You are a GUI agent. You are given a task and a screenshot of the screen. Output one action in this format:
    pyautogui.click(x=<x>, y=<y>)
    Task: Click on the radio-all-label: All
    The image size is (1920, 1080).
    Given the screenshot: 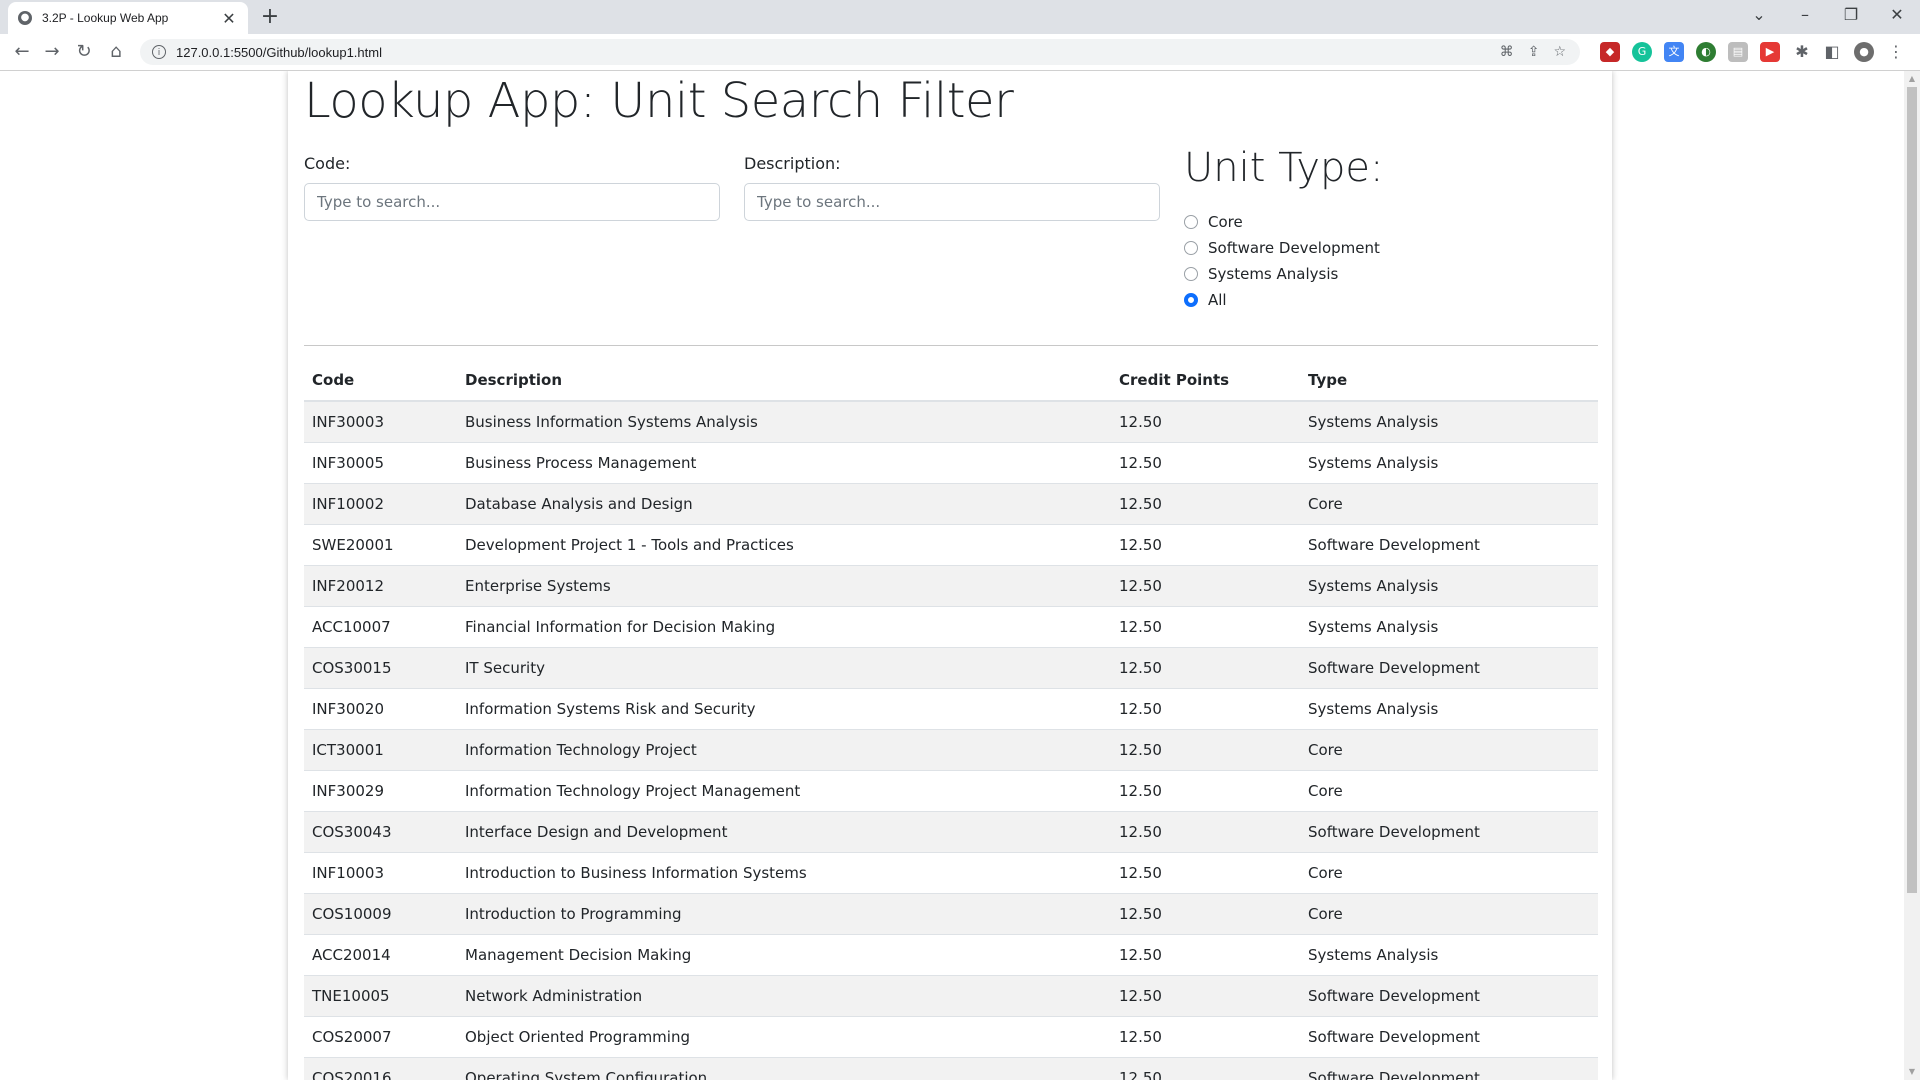 What is the action you would take?
    pyautogui.click(x=1217, y=300)
    